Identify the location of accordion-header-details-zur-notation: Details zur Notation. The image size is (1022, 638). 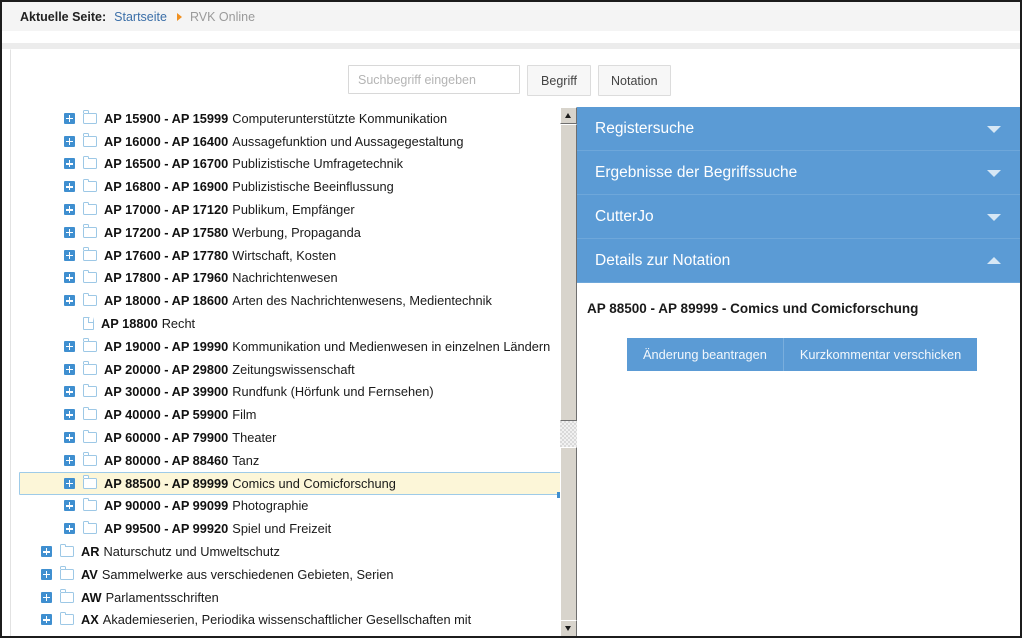
(798, 261).